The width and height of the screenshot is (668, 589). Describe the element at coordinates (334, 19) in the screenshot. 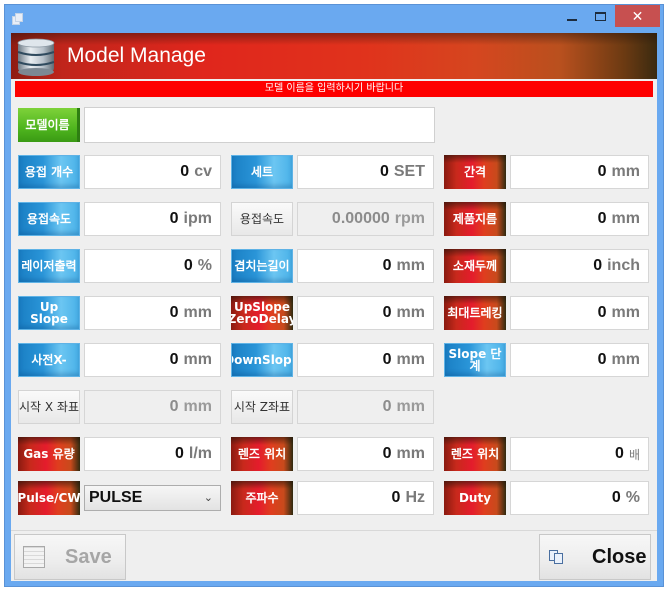

I see `title-bar: ✕` at that location.